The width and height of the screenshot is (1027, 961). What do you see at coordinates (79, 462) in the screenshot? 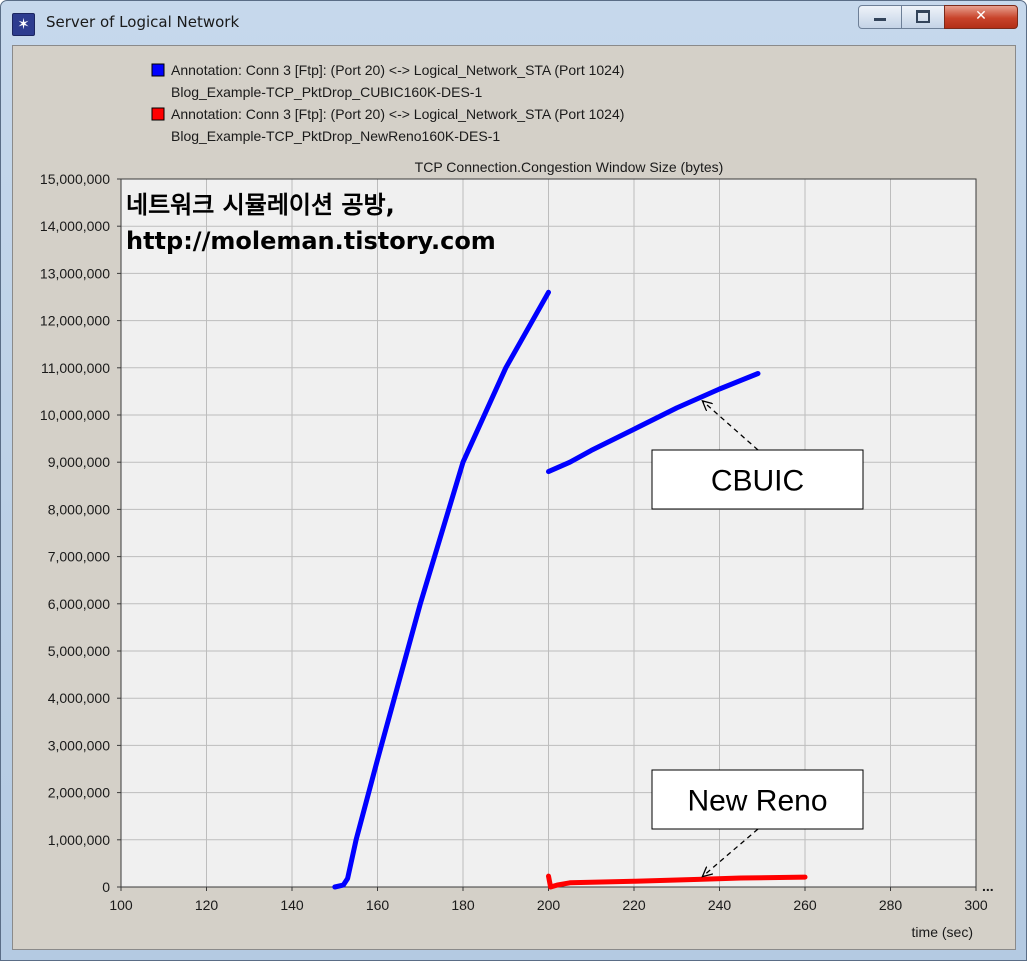
I see `y-tick-label: 9,000,000` at bounding box center [79, 462].